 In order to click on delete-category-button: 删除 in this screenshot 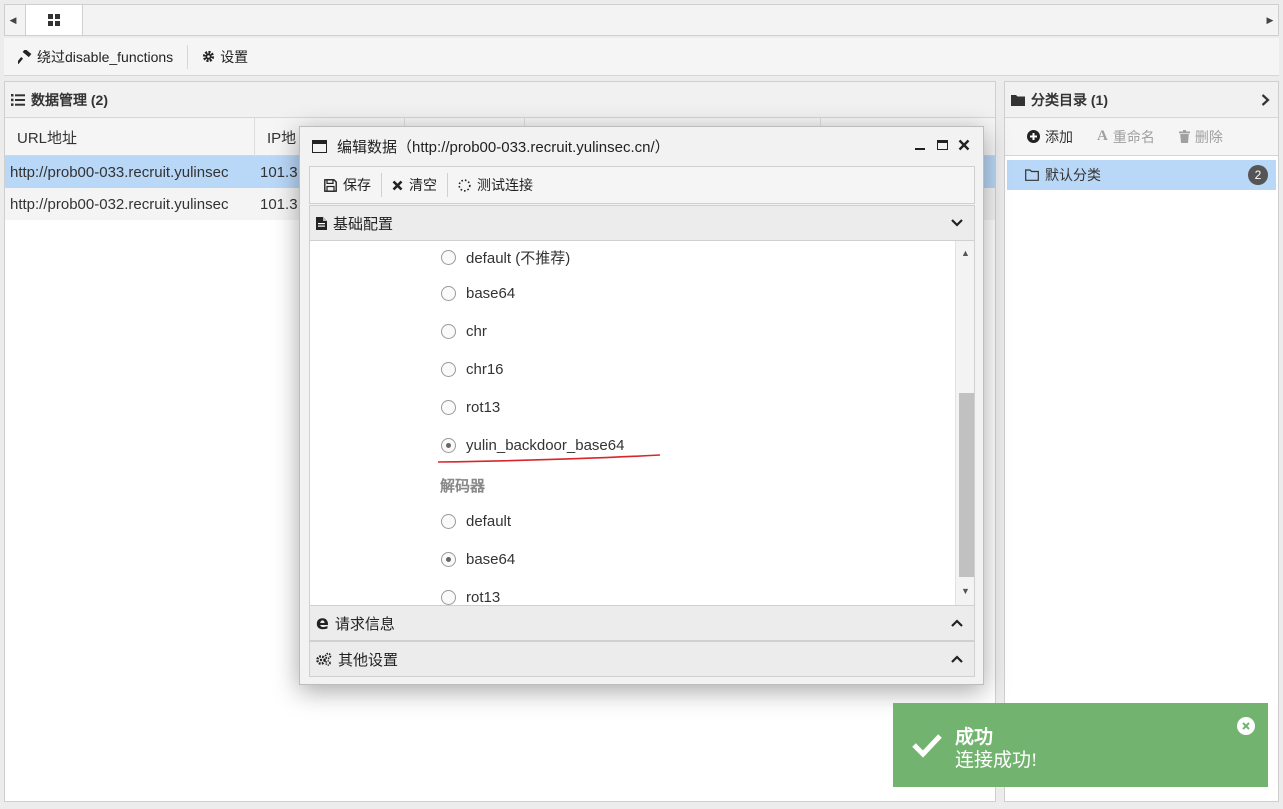, I will do `click(1201, 137)`.